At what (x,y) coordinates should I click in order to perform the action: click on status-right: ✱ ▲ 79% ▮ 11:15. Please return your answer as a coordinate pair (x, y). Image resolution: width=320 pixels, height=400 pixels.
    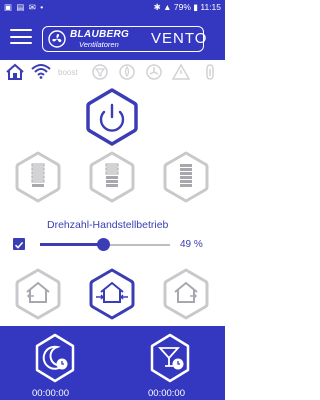
    Looking at the image, I should click on (187, 7).